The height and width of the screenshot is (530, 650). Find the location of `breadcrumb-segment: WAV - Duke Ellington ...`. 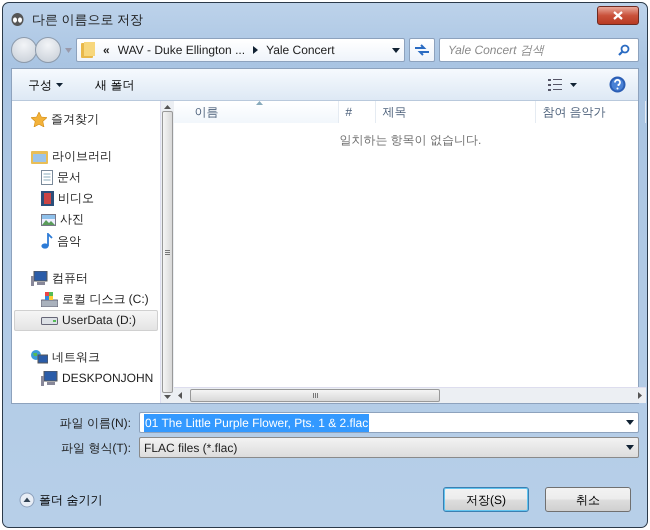

breadcrumb-segment: WAV - Duke Ellington ... is located at coordinates (182, 50).